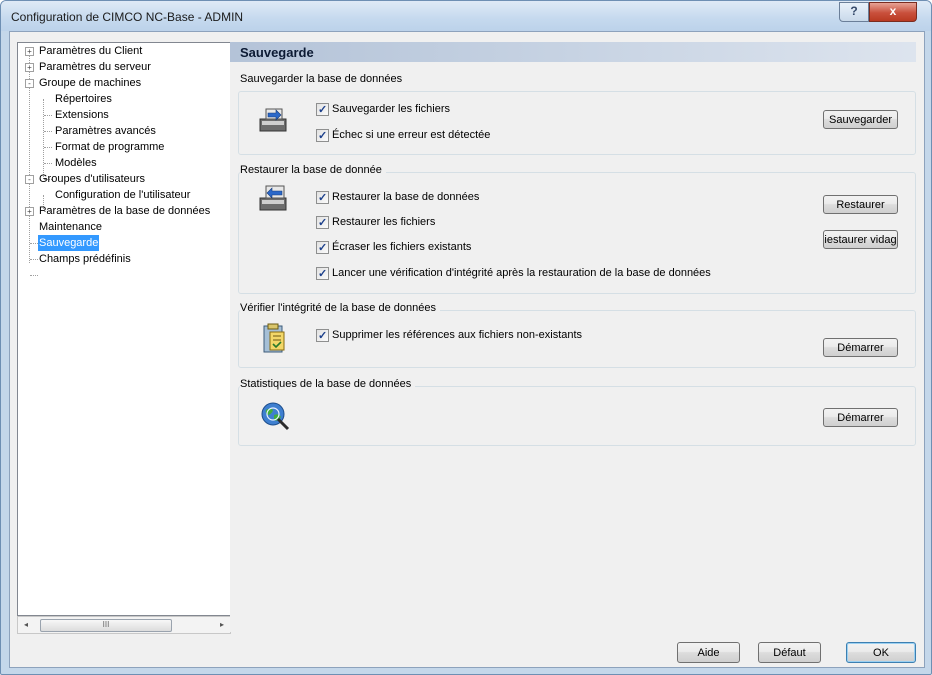 The width and height of the screenshot is (932, 675). What do you see at coordinates (860, 417) in the screenshot?
I see `start-stats-button: Démarrer` at bounding box center [860, 417].